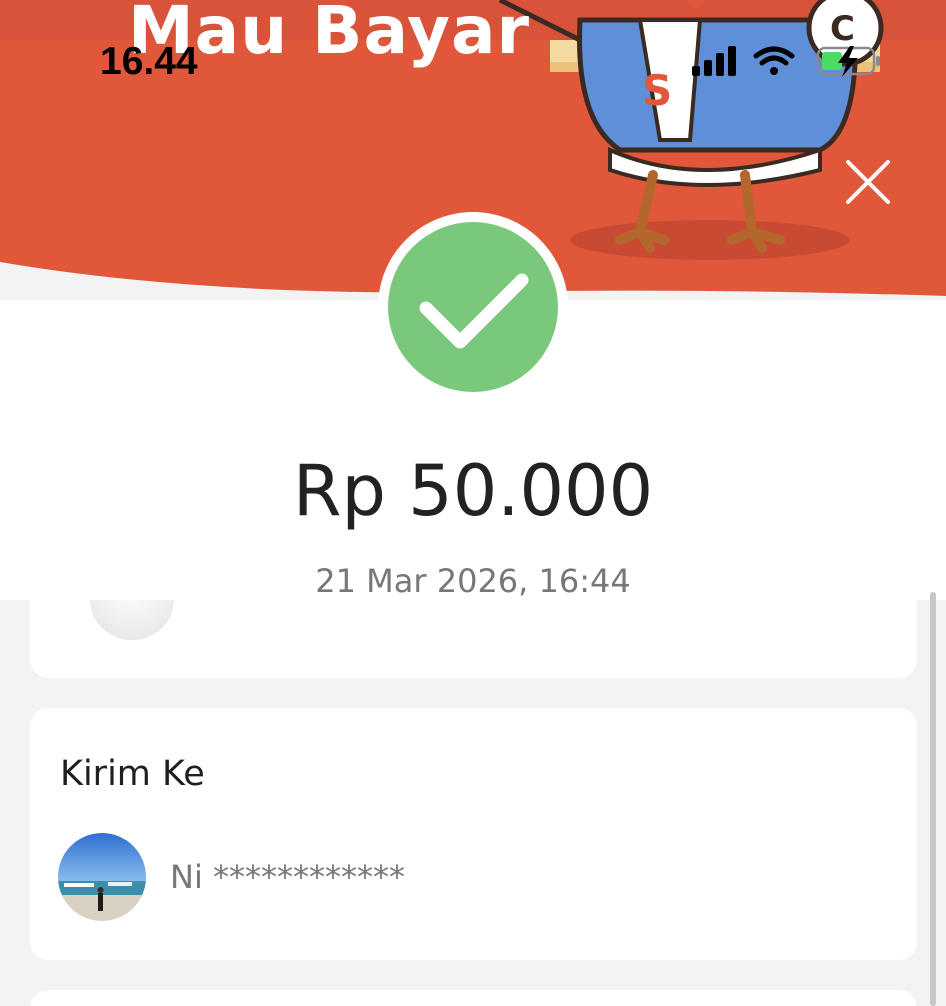 The image size is (946, 1006). I want to click on svg-text: C, so click(842, 29).